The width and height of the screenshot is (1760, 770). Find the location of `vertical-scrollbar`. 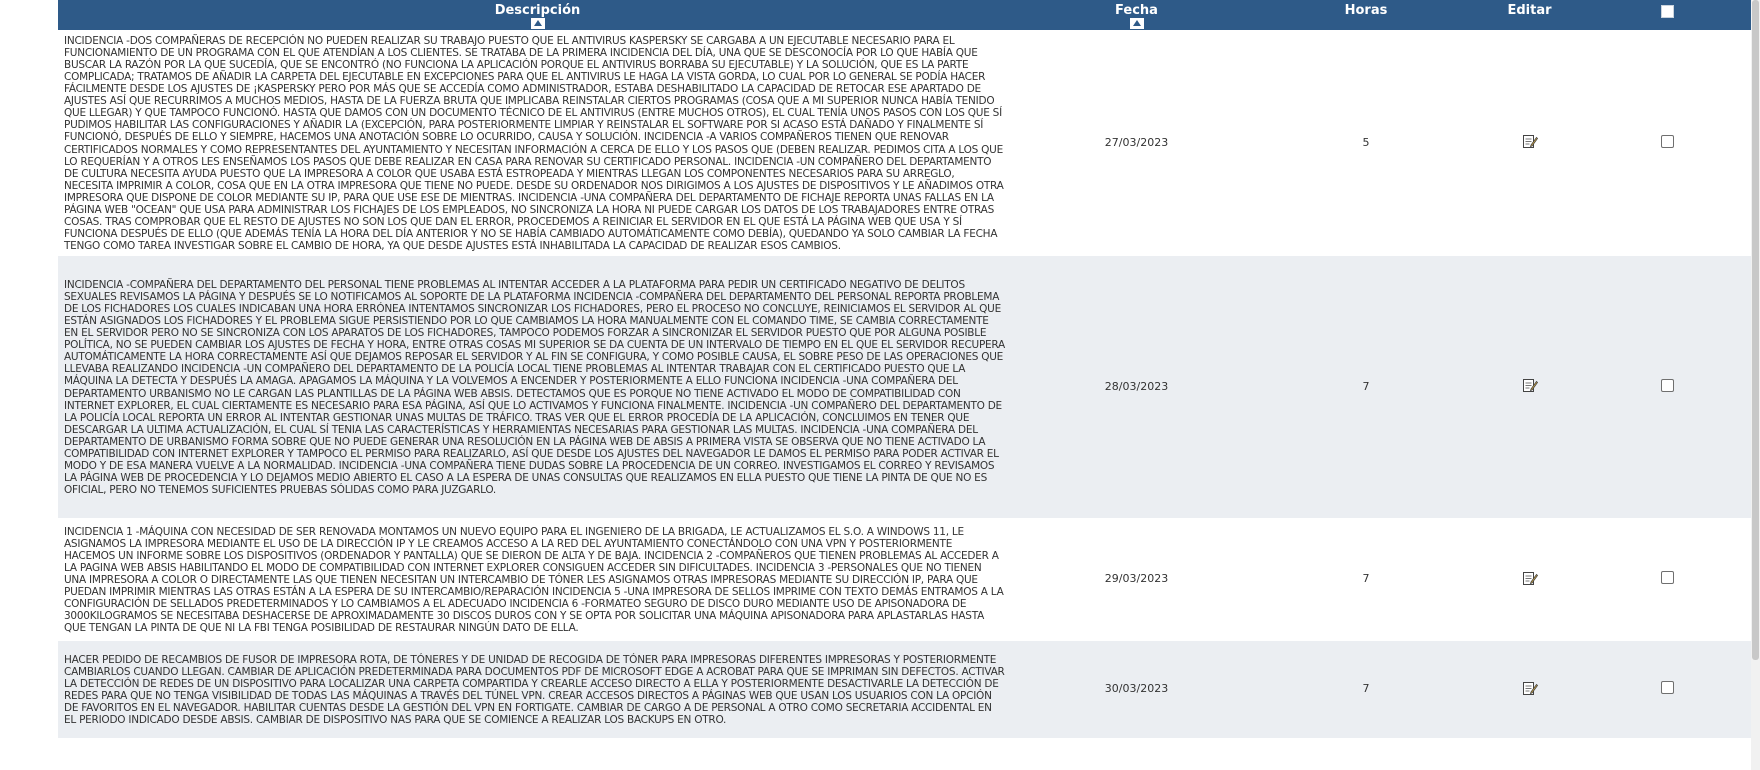

vertical-scrollbar is located at coordinates (1755, 385).